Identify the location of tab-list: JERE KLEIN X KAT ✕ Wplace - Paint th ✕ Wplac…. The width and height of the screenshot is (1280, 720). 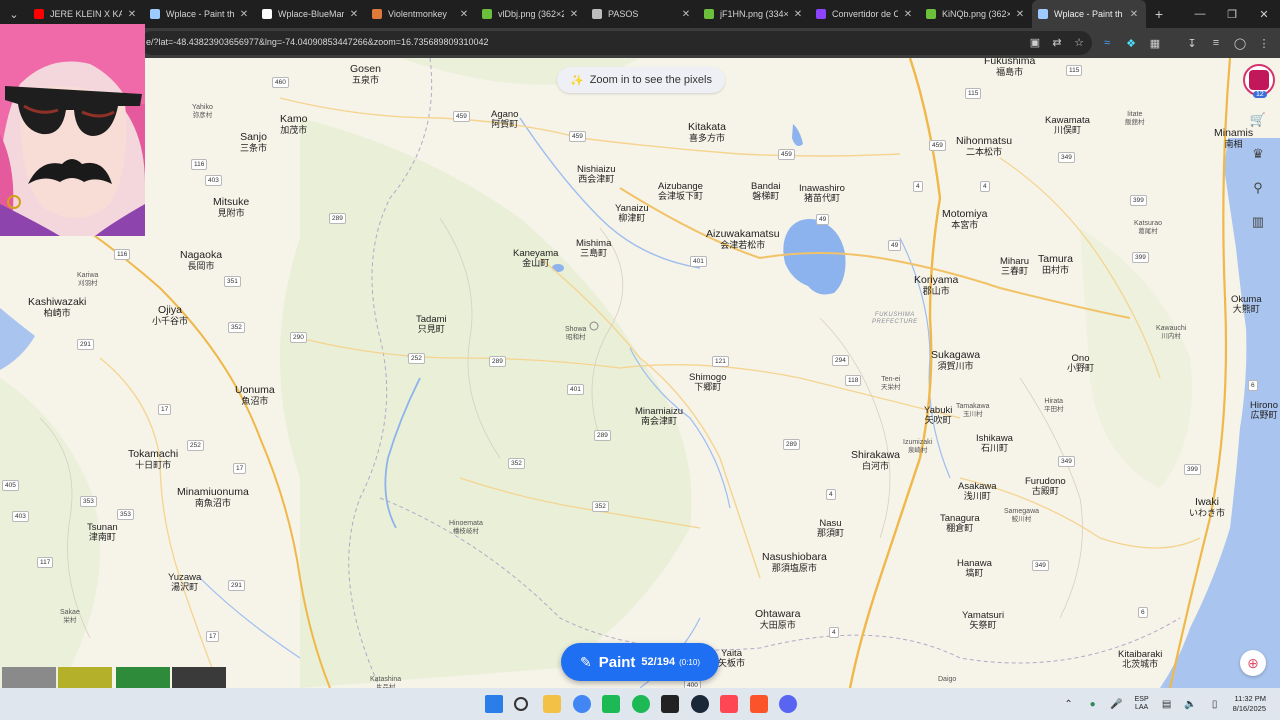
(587, 14).